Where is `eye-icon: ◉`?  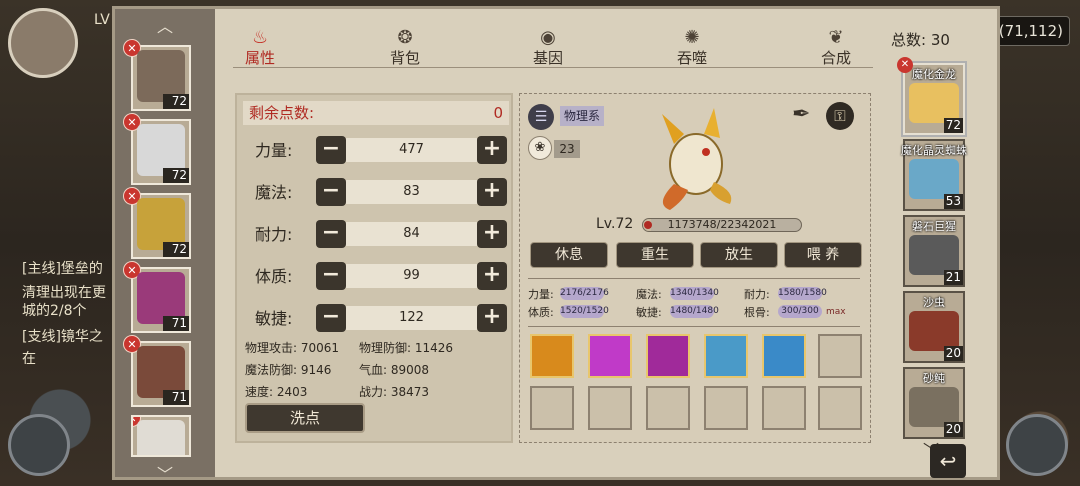
eye-icon: ◉ is located at coordinates (548, 37).